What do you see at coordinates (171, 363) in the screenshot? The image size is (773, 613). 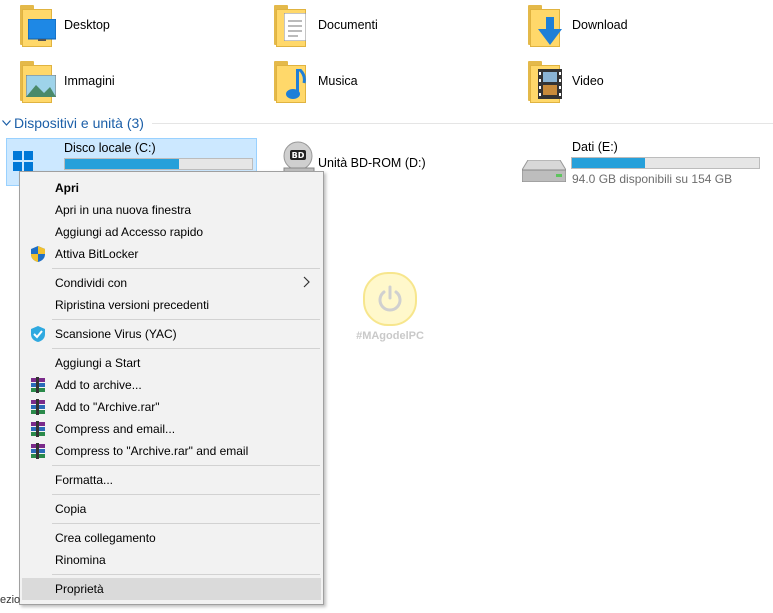 I see `menu-item-aggiungi-start: Aggiungi a Start` at bounding box center [171, 363].